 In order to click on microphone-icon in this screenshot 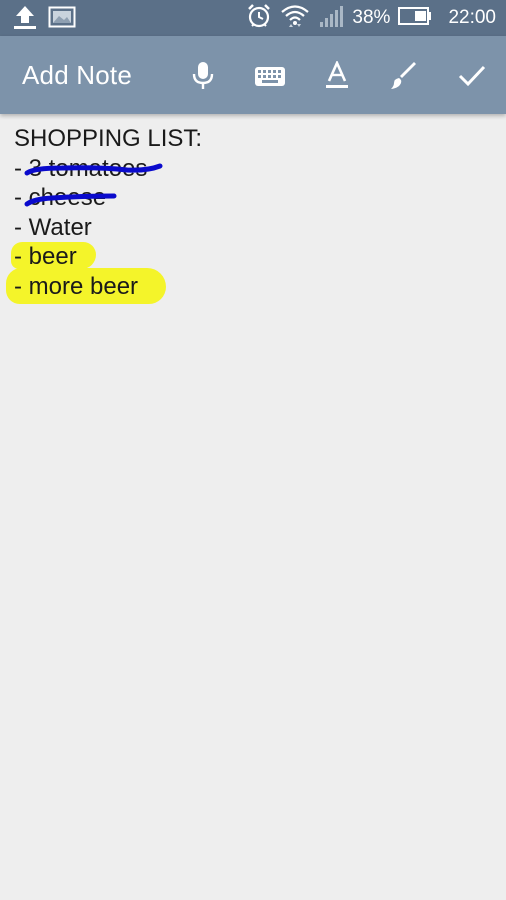, I will do `click(203, 75)`.